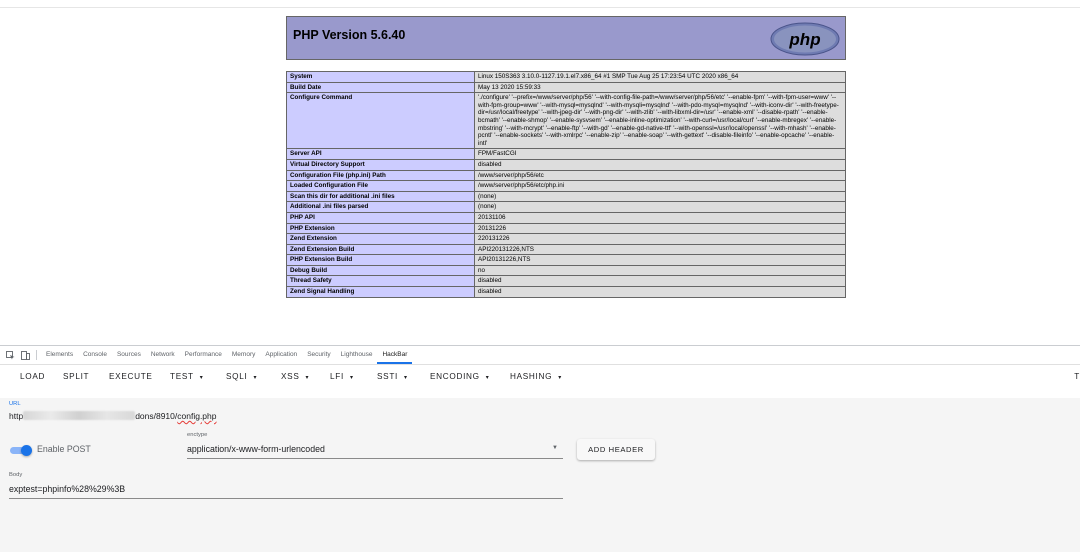 The width and height of the screenshot is (1080, 552). Describe the element at coordinates (380, 154) in the screenshot. I see `row-key: Server API` at that location.